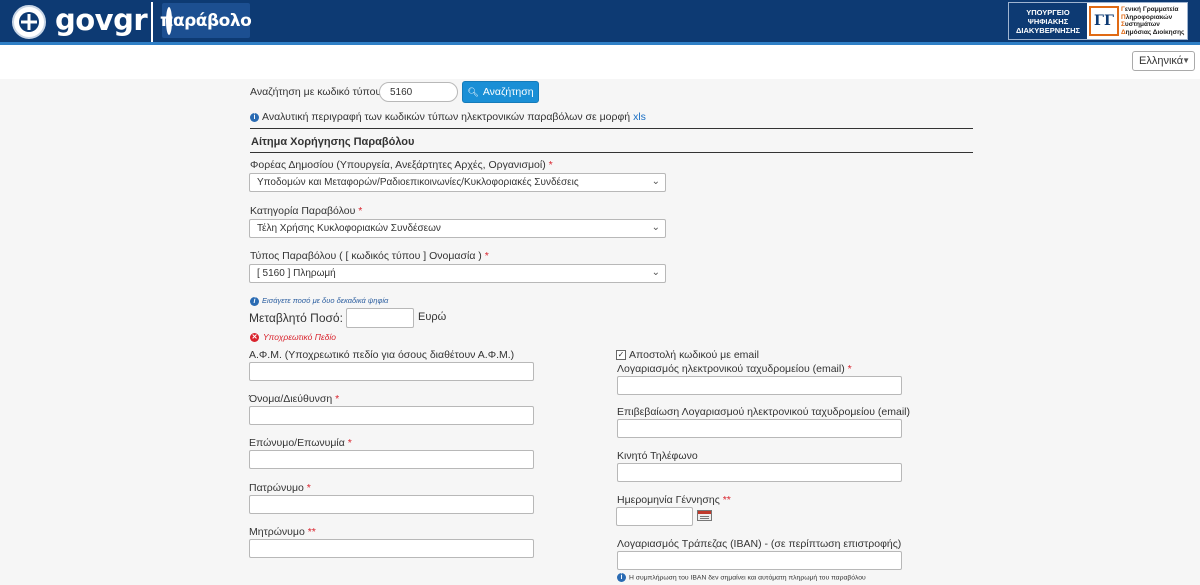  What do you see at coordinates (418, 92) in the screenshot?
I see `search-code-input: 5160` at bounding box center [418, 92].